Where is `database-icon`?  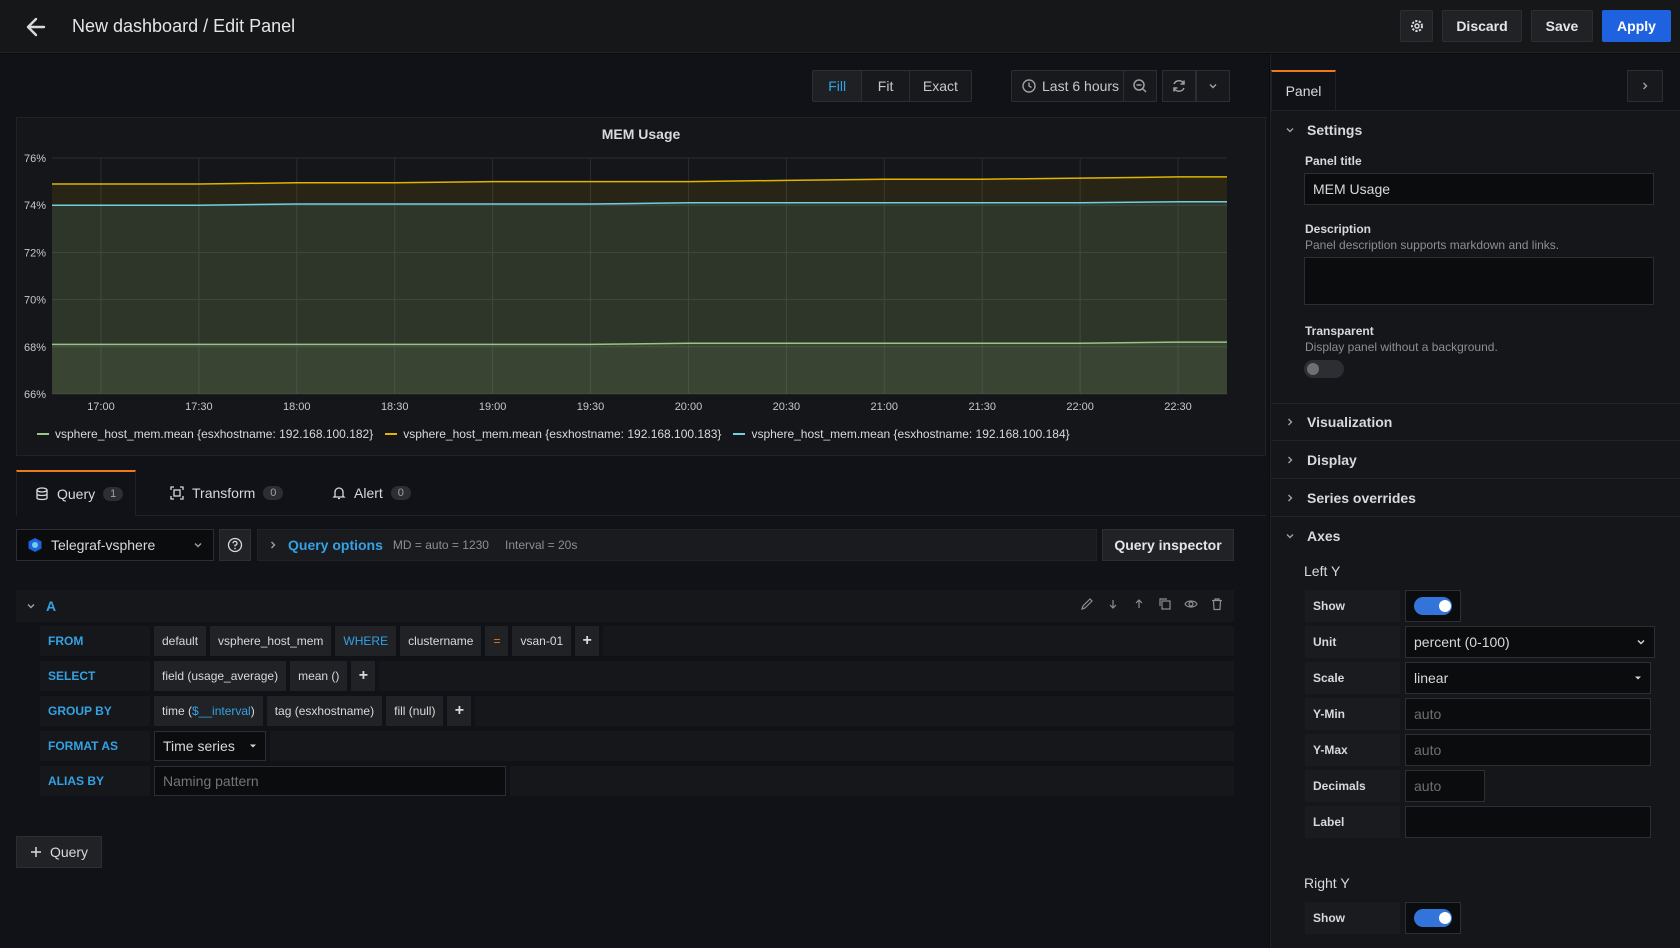 database-icon is located at coordinates (42, 494).